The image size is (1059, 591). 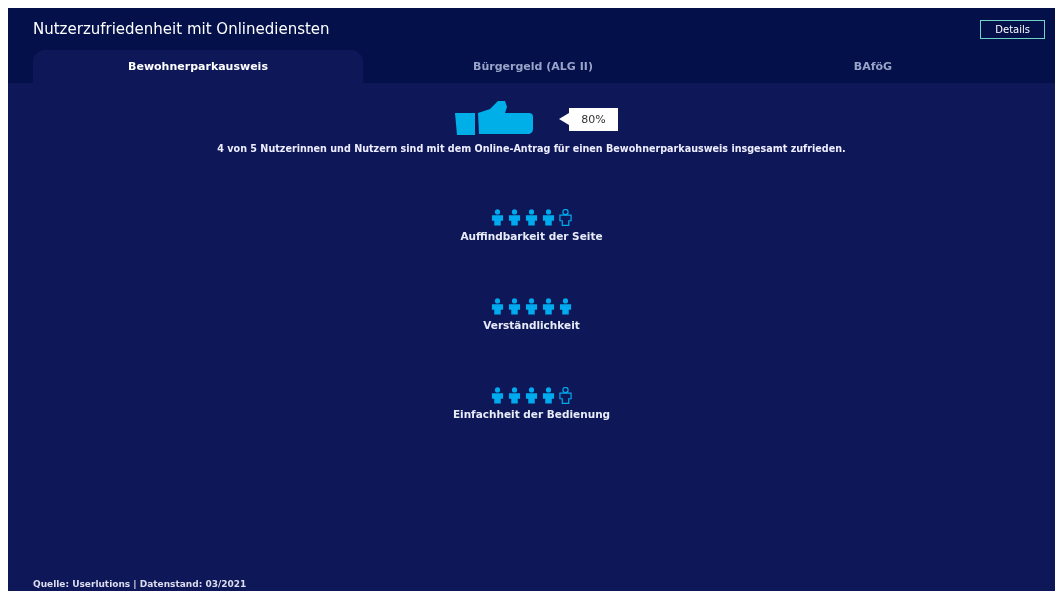 I want to click on summary-text: 4 von 5 Nutzerinnen und Nutzern sind mit dem Online-Antrag für einen Bewohnerparkausweis insgesamt zufrieden., so click(x=531, y=148).